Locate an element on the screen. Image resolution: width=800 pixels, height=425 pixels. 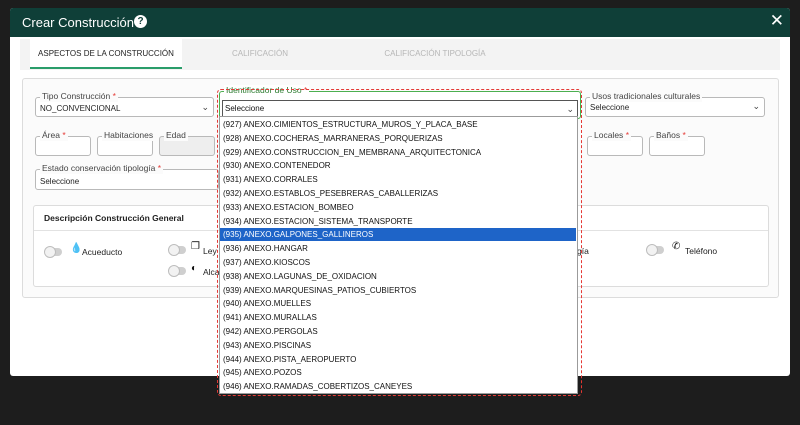
energia-label: gía is located at coordinates (583, 251).